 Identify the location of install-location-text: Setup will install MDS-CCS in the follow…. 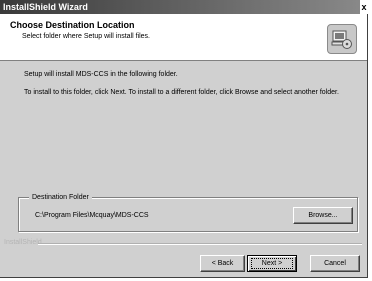
(101, 74).